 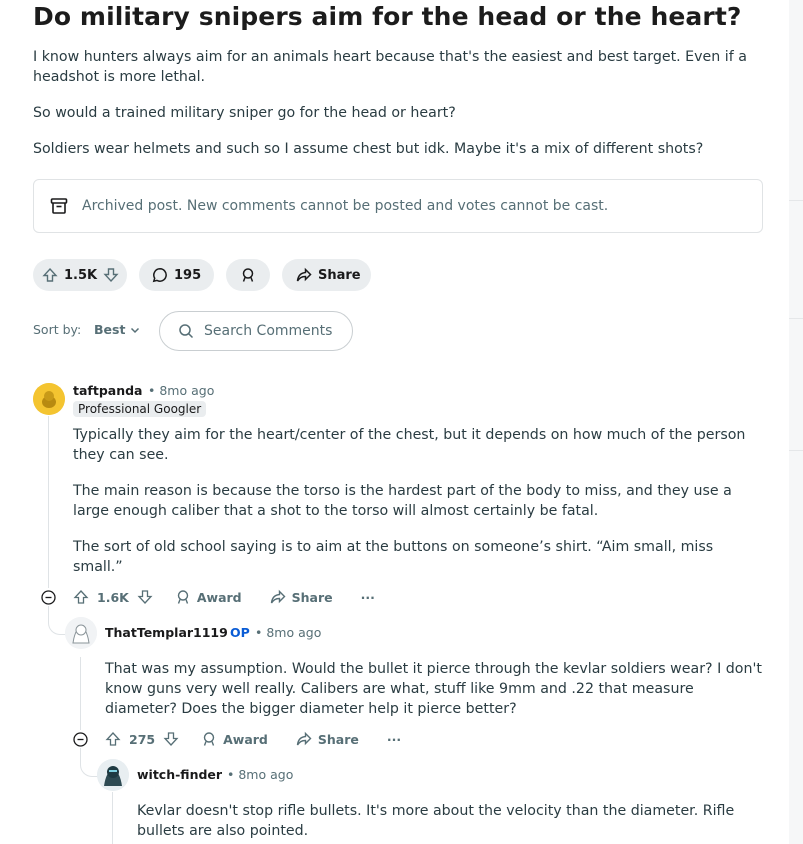 What do you see at coordinates (60, 206) in the screenshot?
I see `archive-icon` at bounding box center [60, 206].